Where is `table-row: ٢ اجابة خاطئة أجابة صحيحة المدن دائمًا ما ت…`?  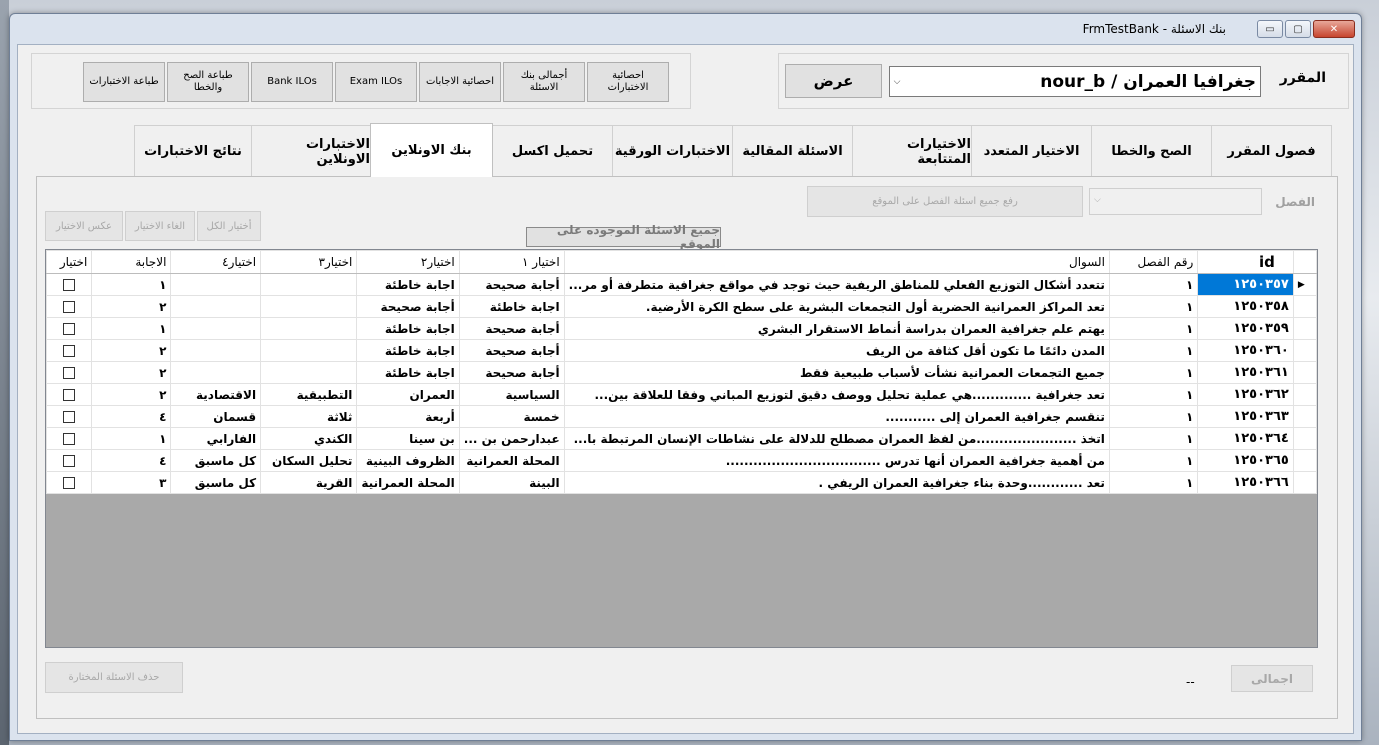 table-row: ٢ اجابة خاطئة أجابة صحيحة المدن دائمًا ما ت… is located at coordinates (681, 350).